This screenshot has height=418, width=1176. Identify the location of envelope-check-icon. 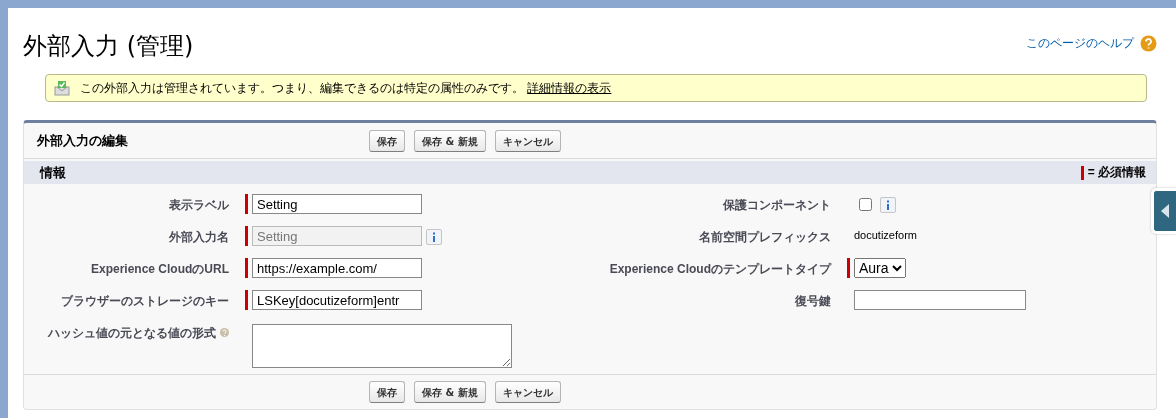
(62, 88).